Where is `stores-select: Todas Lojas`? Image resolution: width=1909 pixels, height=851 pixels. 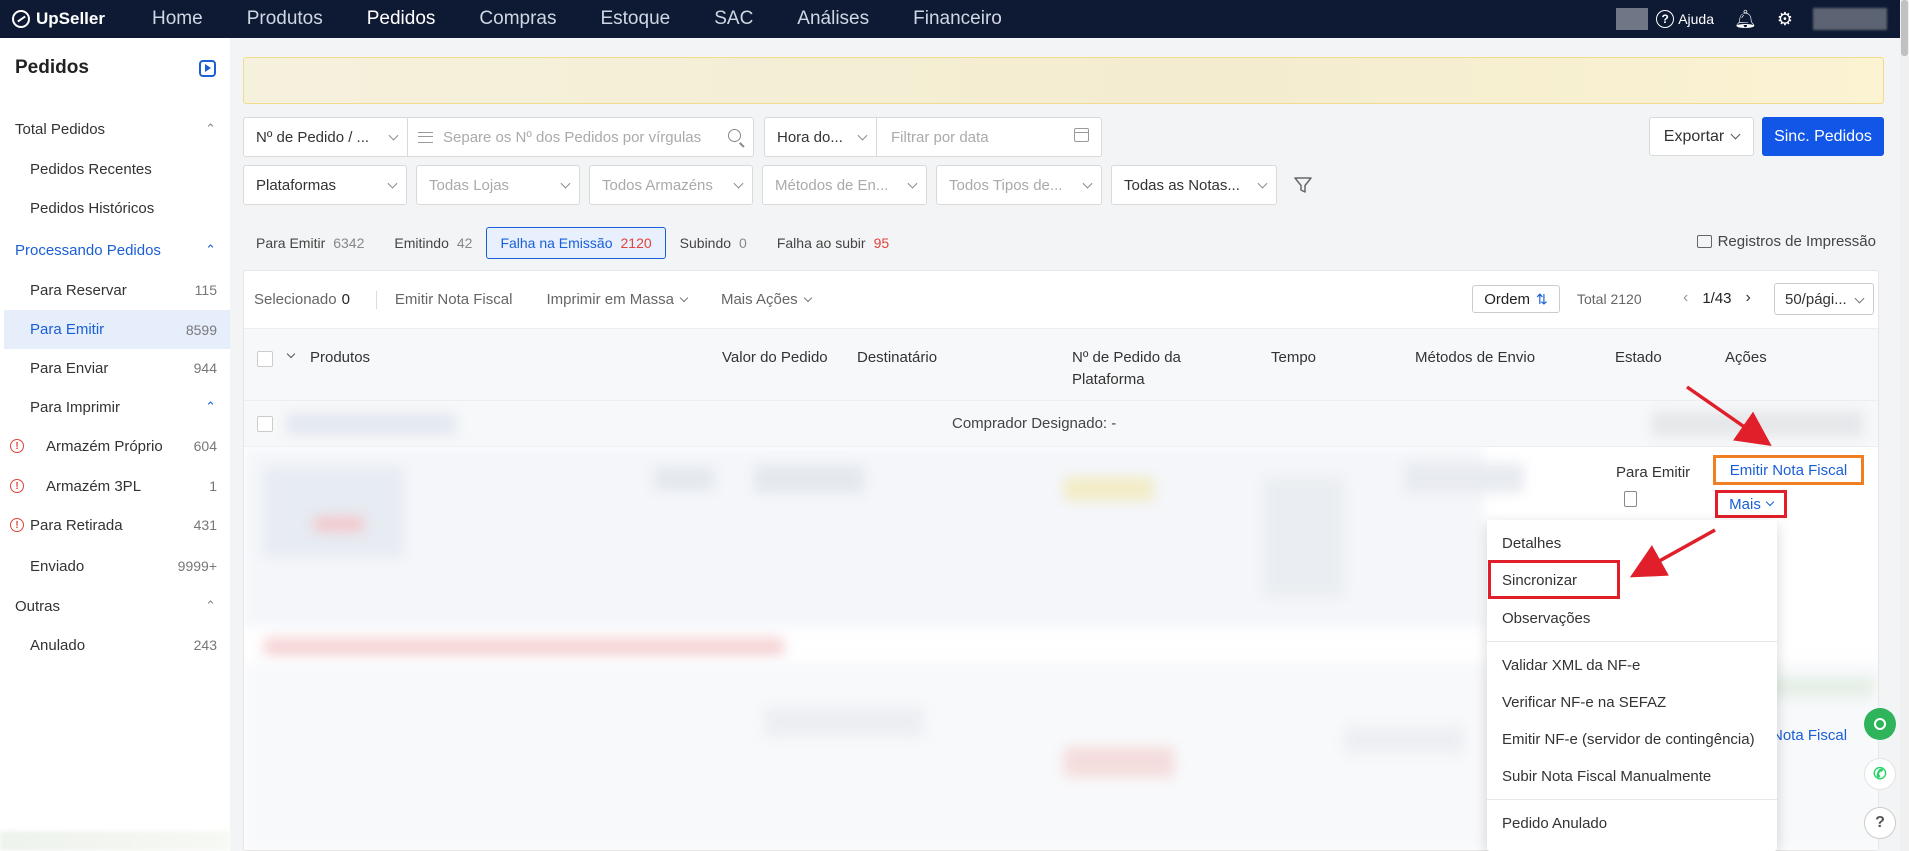 stores-select: Todas Lojas is located at coordinates (498, 185).